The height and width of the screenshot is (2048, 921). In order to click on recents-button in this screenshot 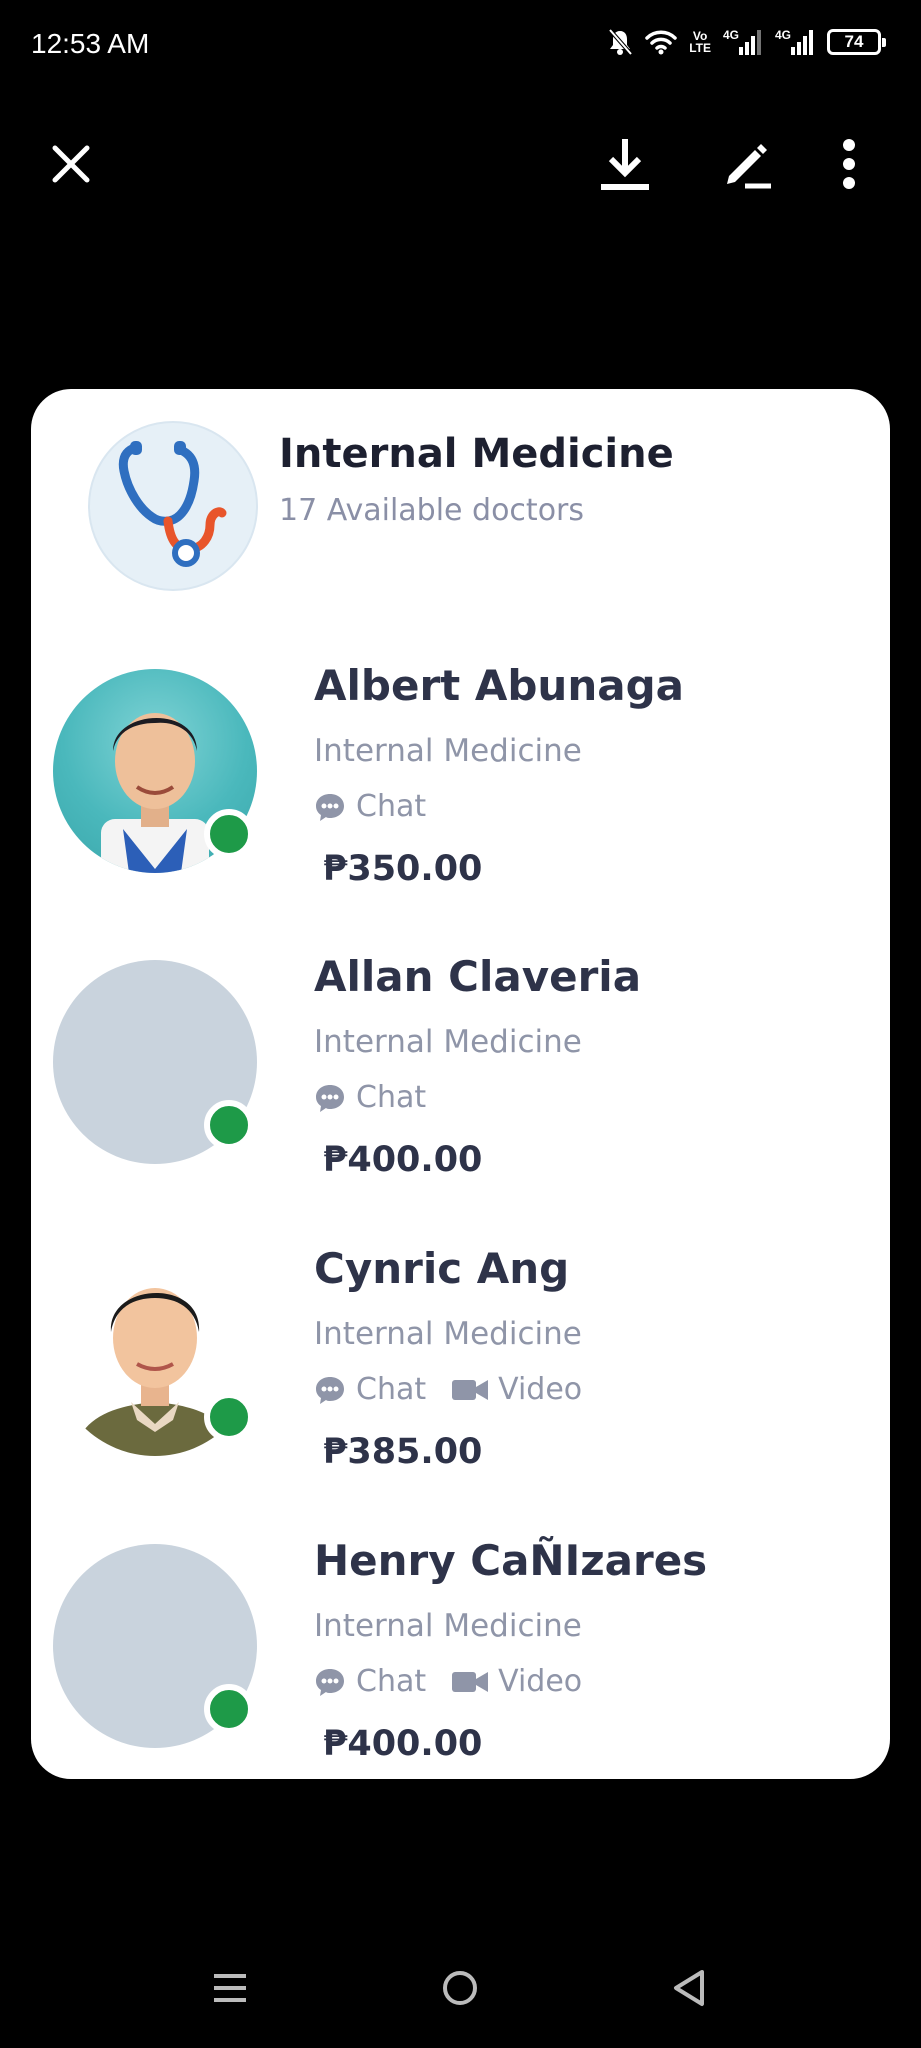, I will do `click(230, 1990)`.